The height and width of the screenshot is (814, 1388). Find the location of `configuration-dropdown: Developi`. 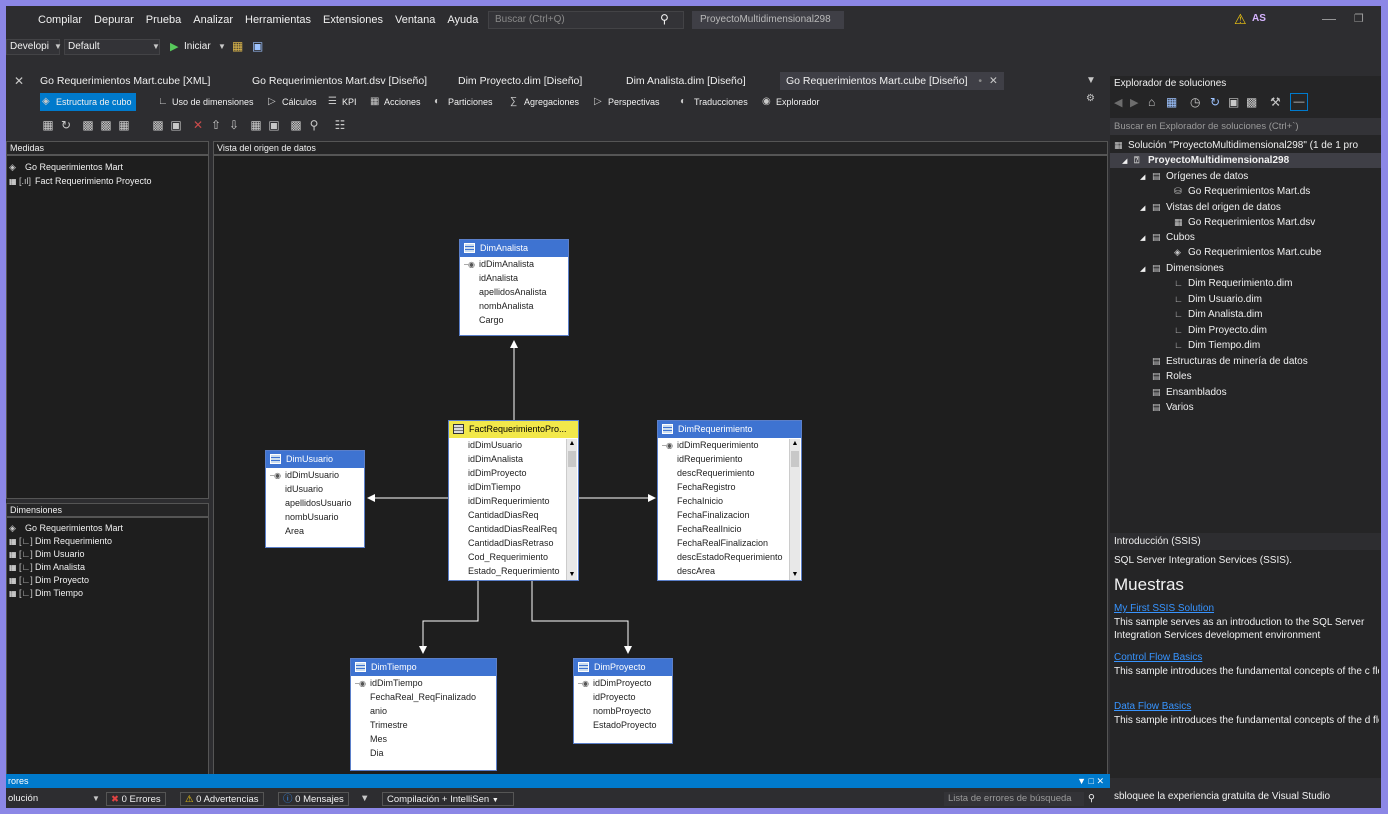

configuration-dropdown: Developi is located at coordinates (33, 47).